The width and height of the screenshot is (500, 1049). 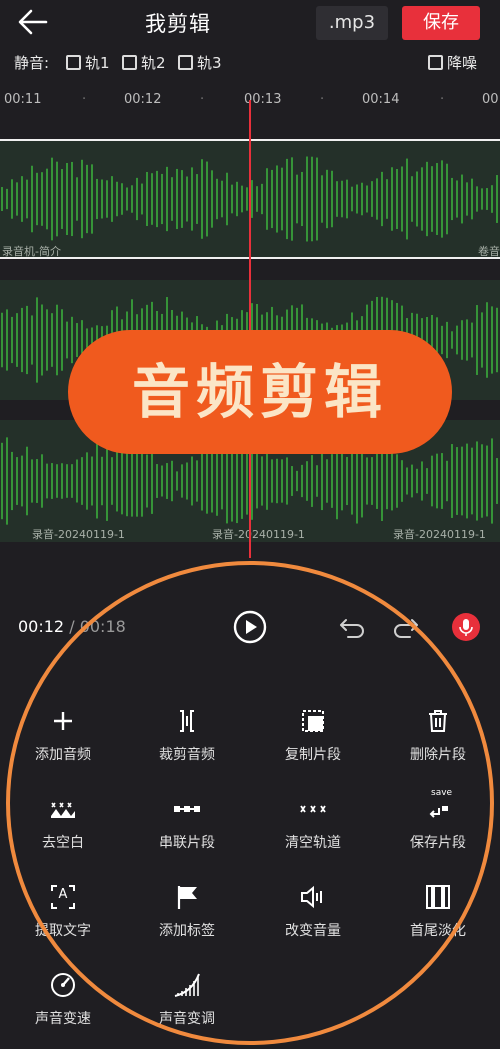 What do you see at coordinates (23, 99) in the screenshot?
I see `ruler-tick: 00:11` at bounding box center [23, 99].